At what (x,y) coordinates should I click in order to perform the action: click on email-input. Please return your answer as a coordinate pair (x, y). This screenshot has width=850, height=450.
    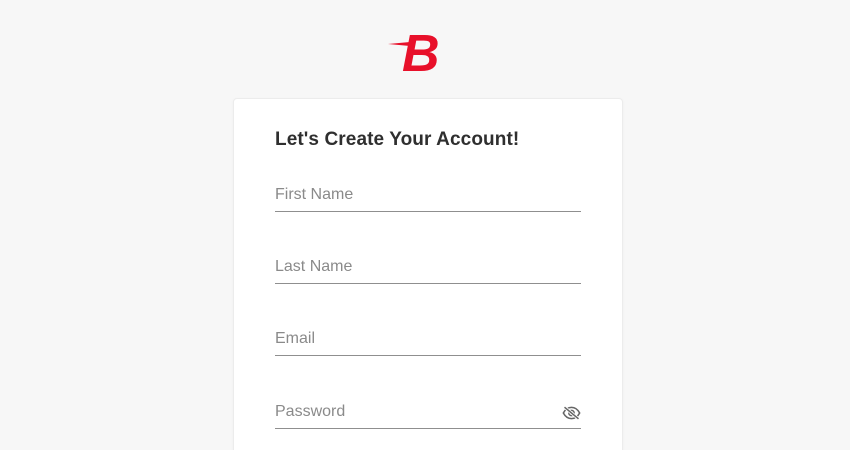
    Looking at the image, I should click on (410, 339).